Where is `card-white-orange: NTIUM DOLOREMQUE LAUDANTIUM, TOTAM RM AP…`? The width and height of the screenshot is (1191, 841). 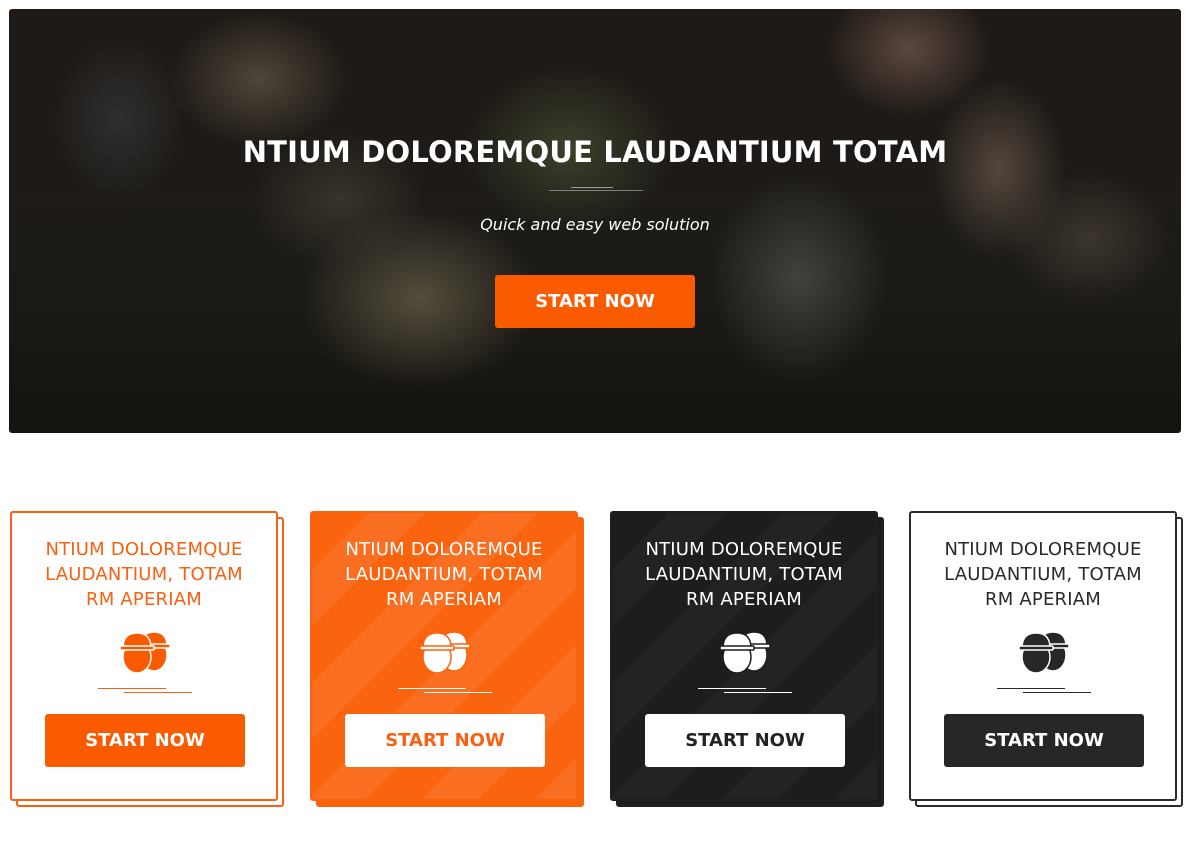 card-white-orange: NTIUM DOLOREMQUE LAUDANTIUM, TOTAM RM AP… is located at coordinates (147, 659).